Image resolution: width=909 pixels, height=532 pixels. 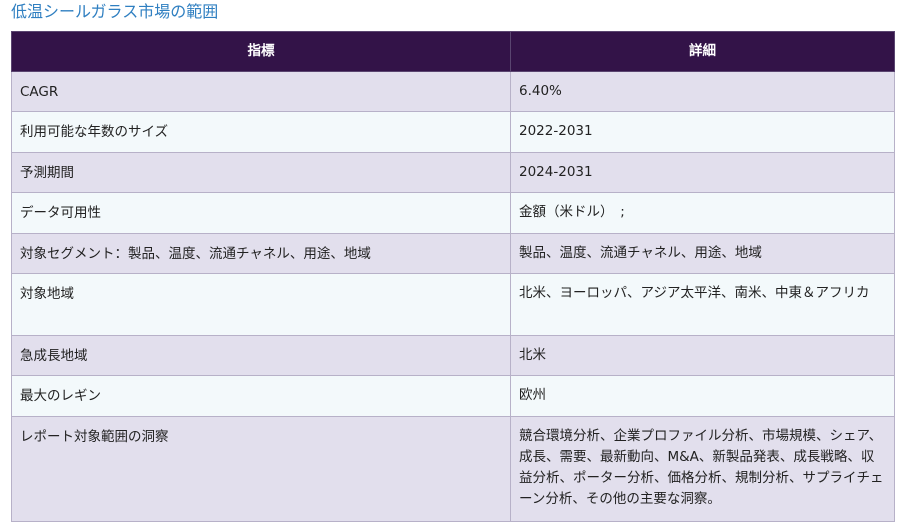 I want to click on row-value: 欧州, so click(x=702, y=396).